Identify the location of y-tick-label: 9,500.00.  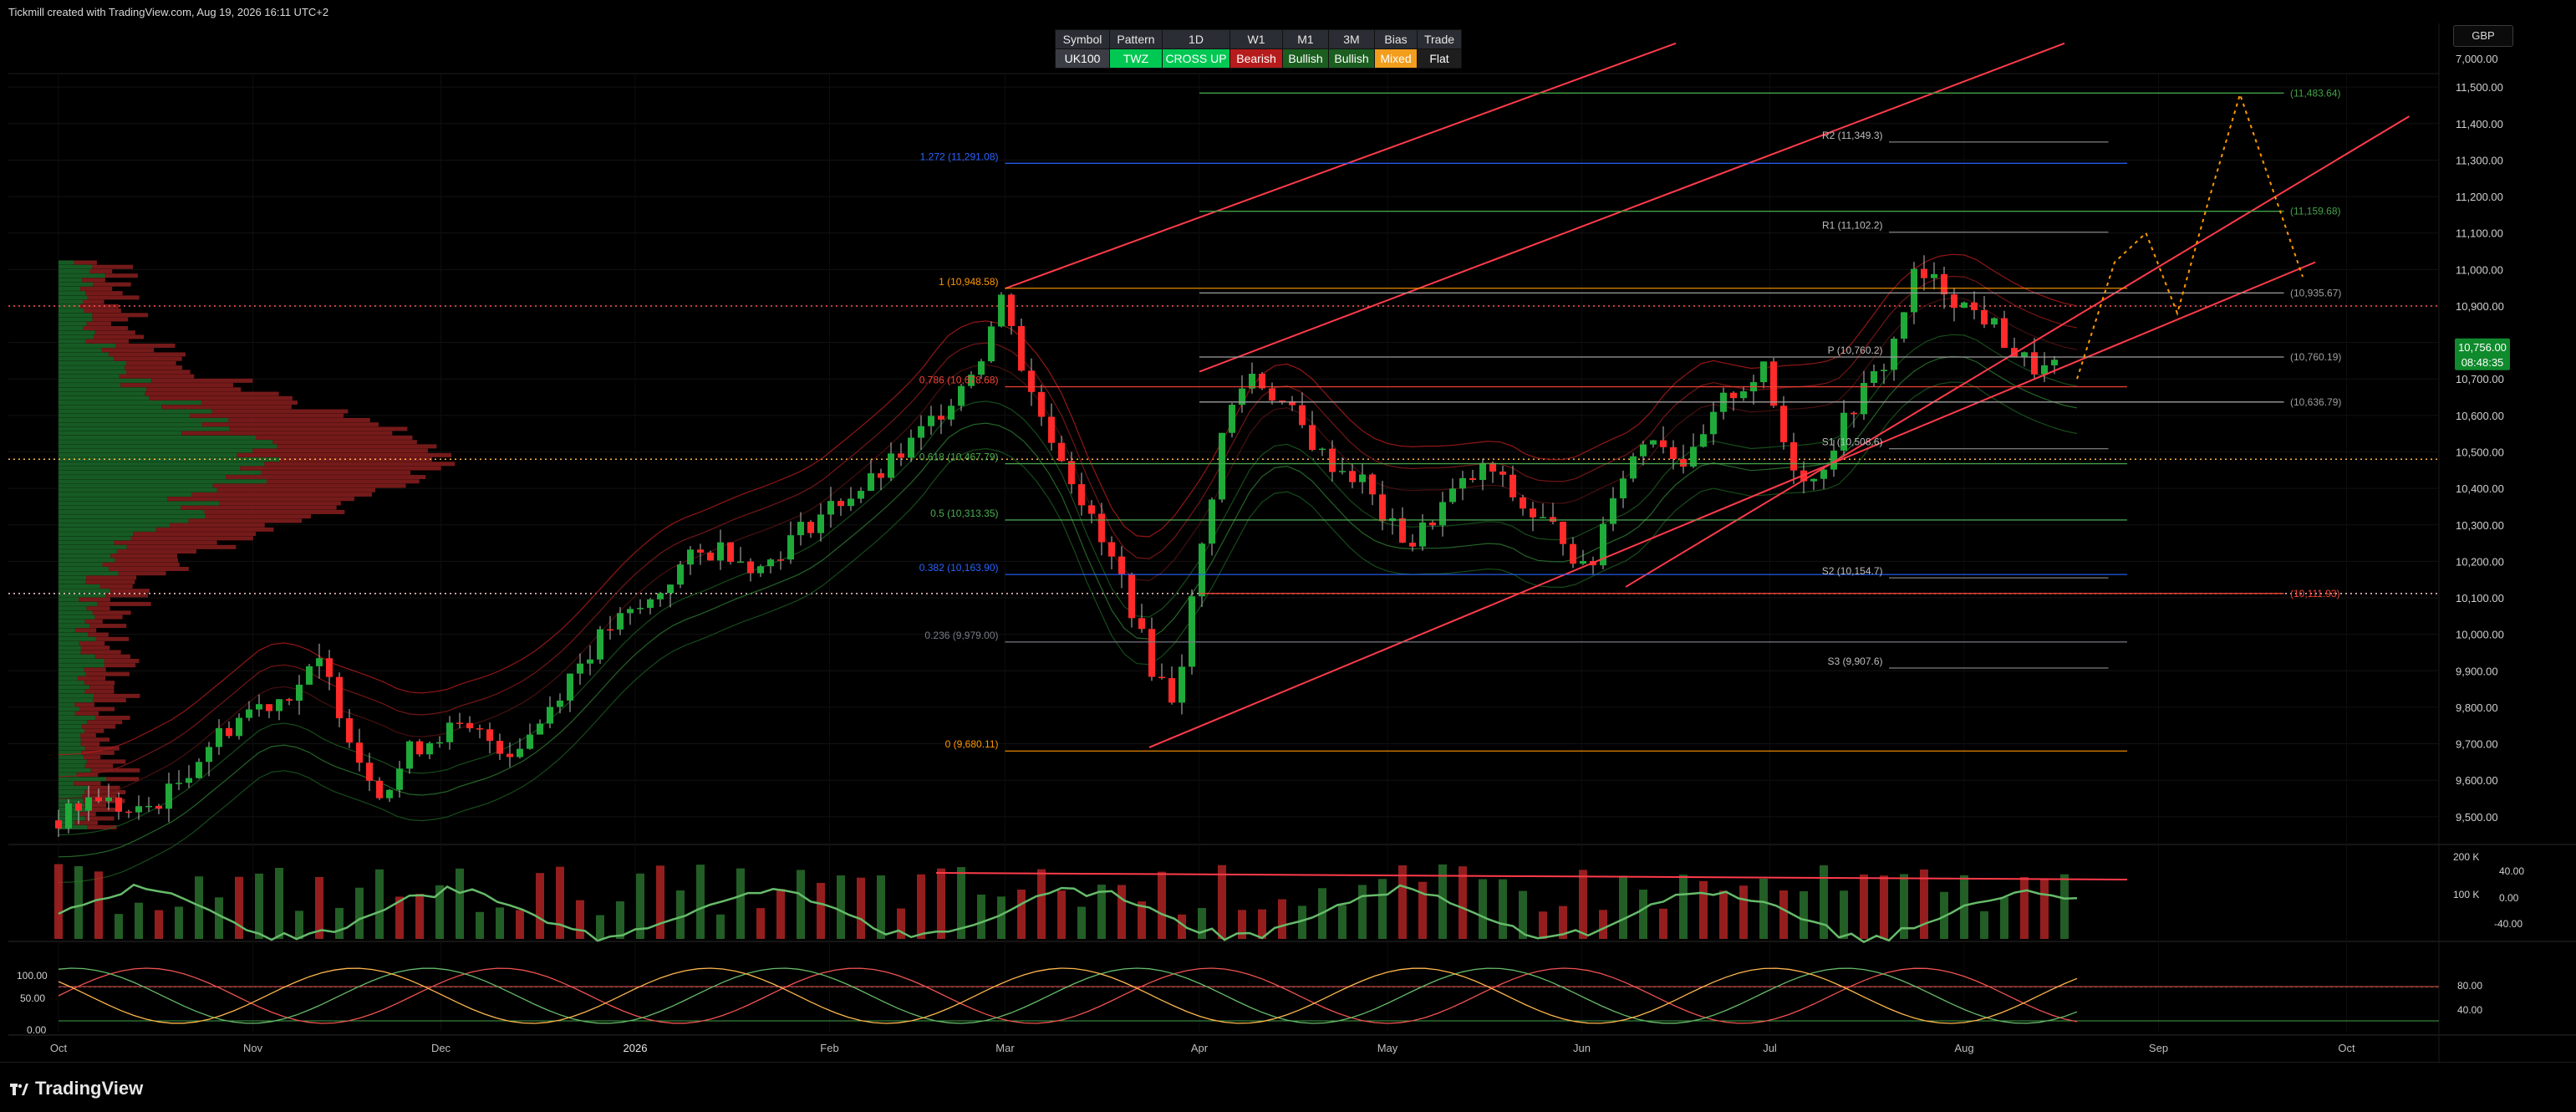
(2477, 817).